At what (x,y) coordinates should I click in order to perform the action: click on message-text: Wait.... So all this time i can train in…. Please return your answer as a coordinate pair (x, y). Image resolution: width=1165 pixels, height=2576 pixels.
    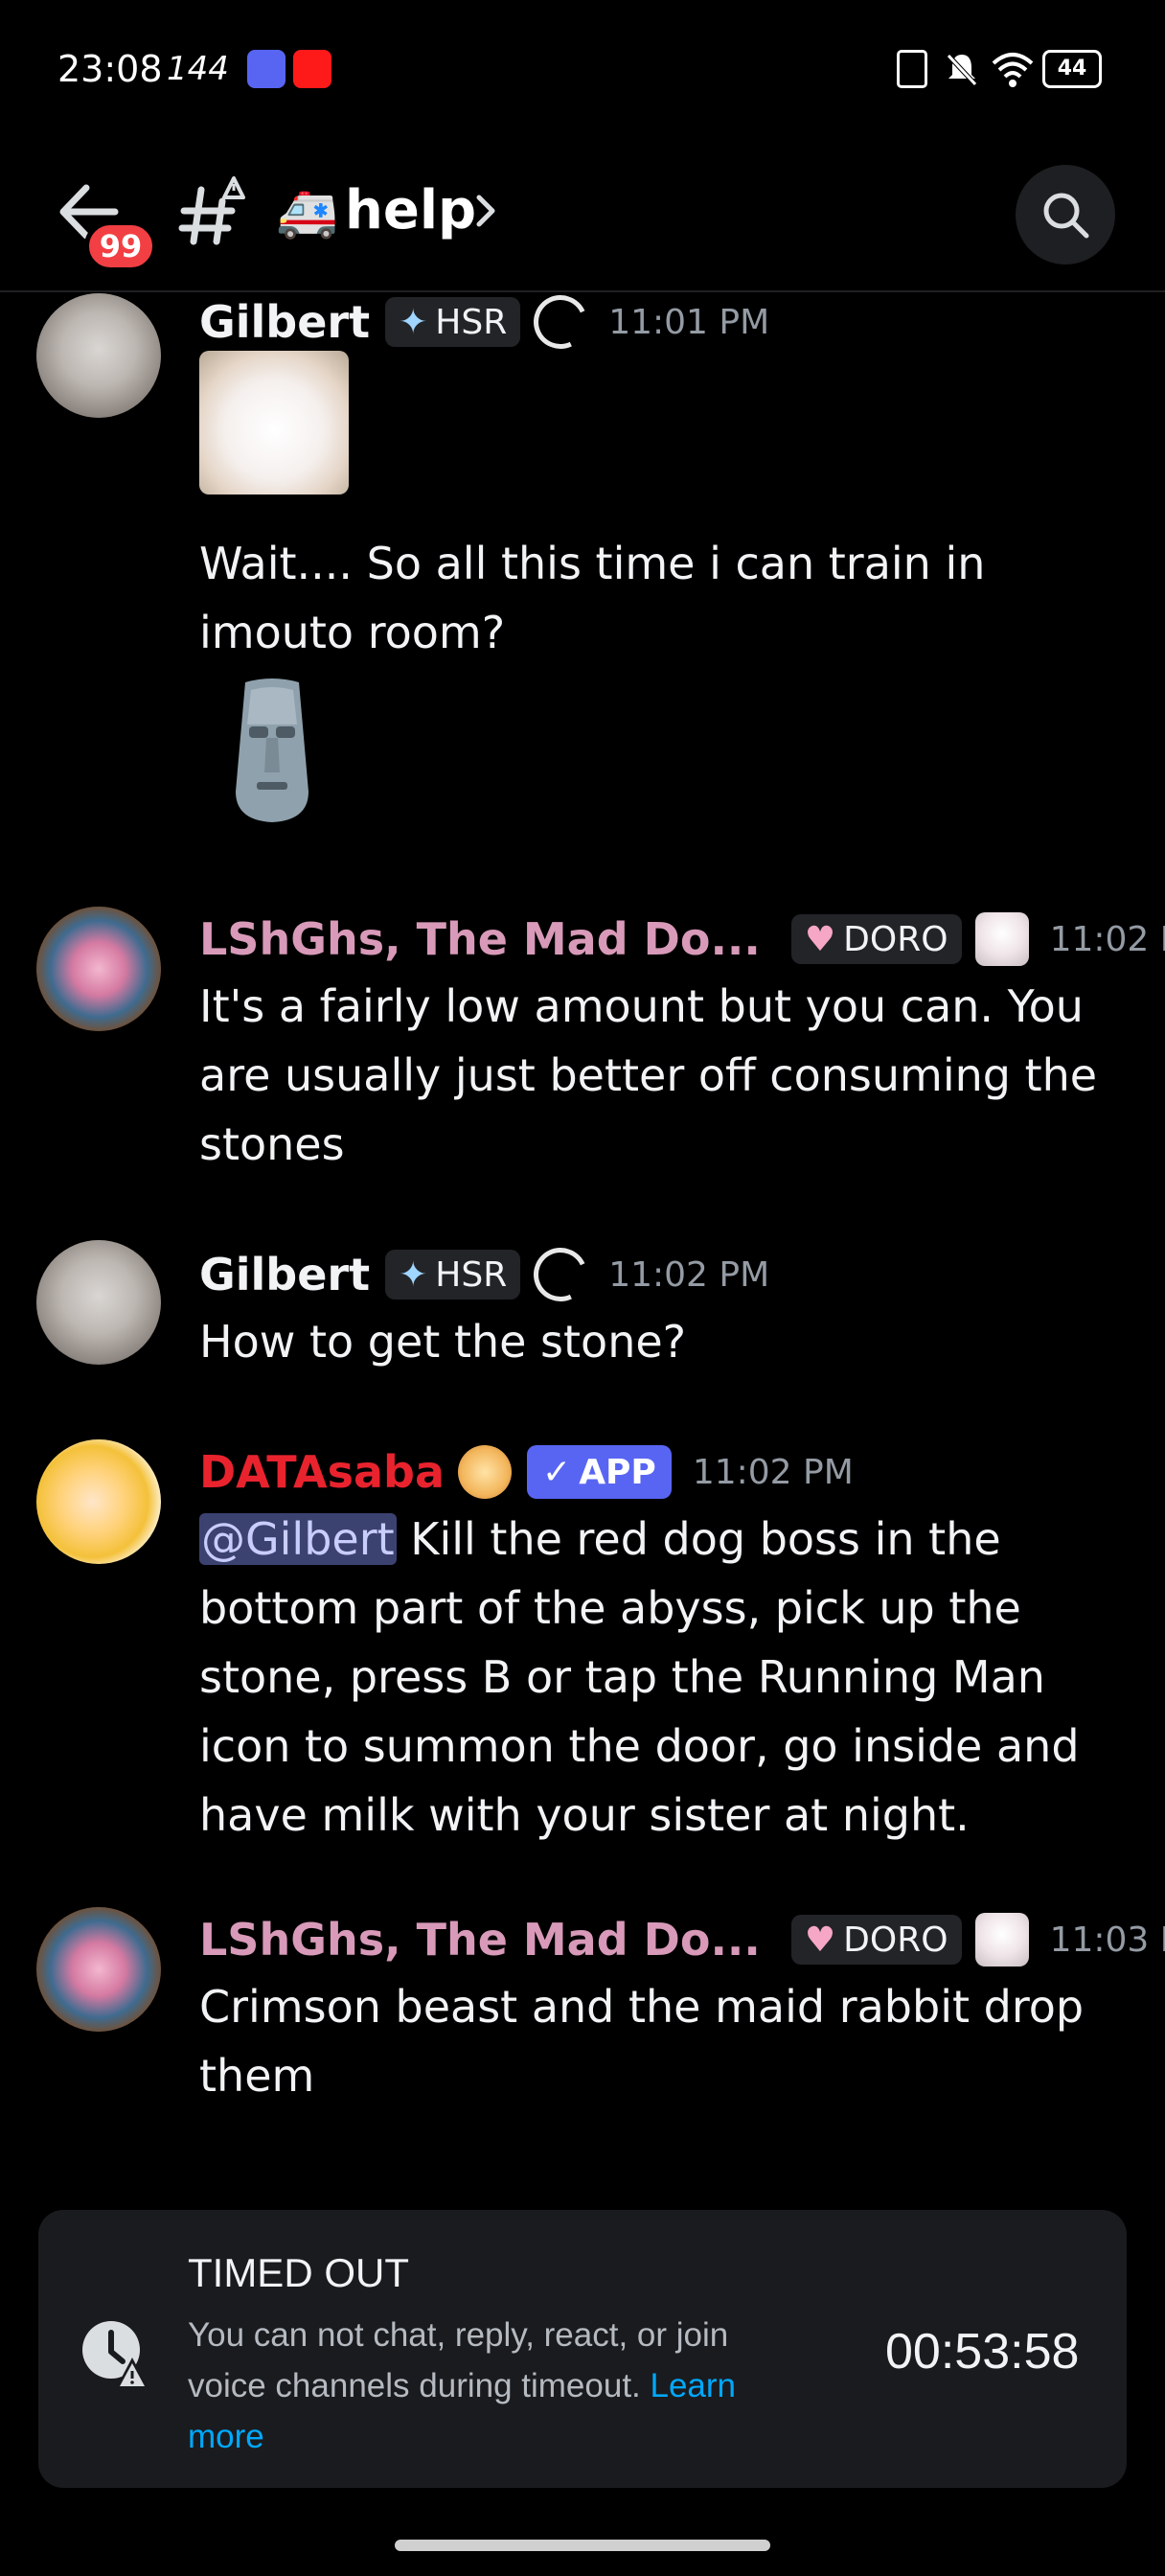
    Looking at the image, I should click on (593, 598).